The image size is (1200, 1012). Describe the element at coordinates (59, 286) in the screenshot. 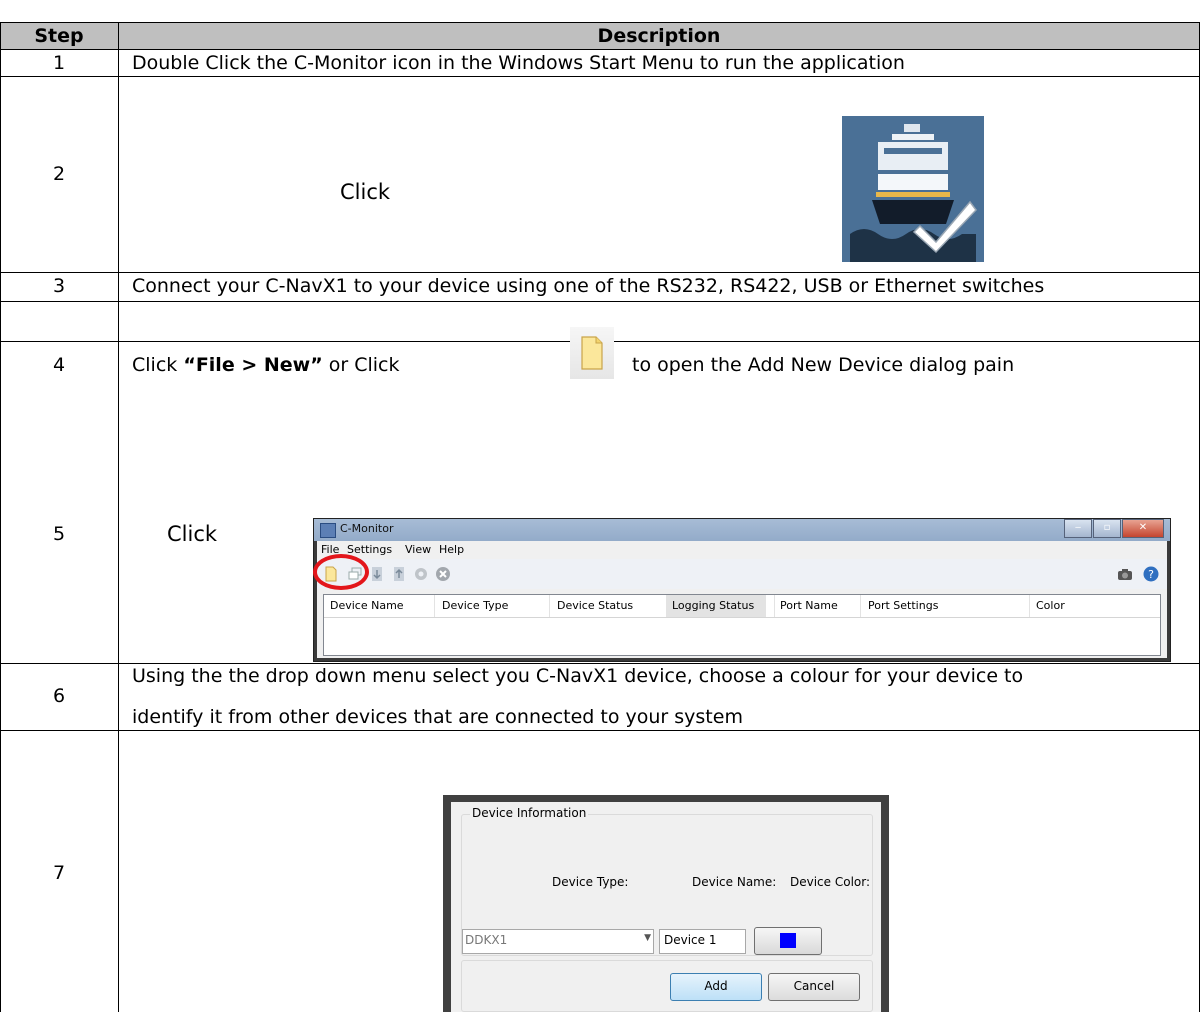

I see `step-3-number: 3` at that location.